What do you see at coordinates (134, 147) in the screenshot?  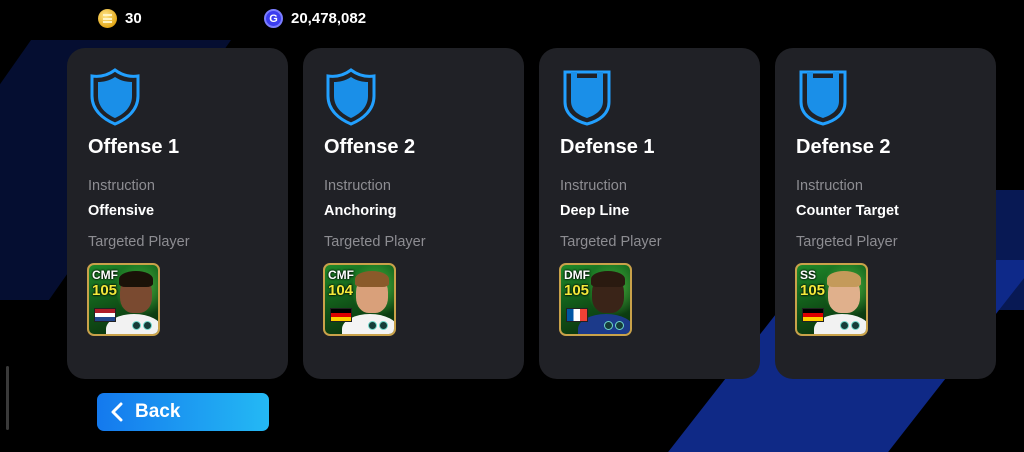 I see `card-title: Offense 1` at bounding box center [134, 147].